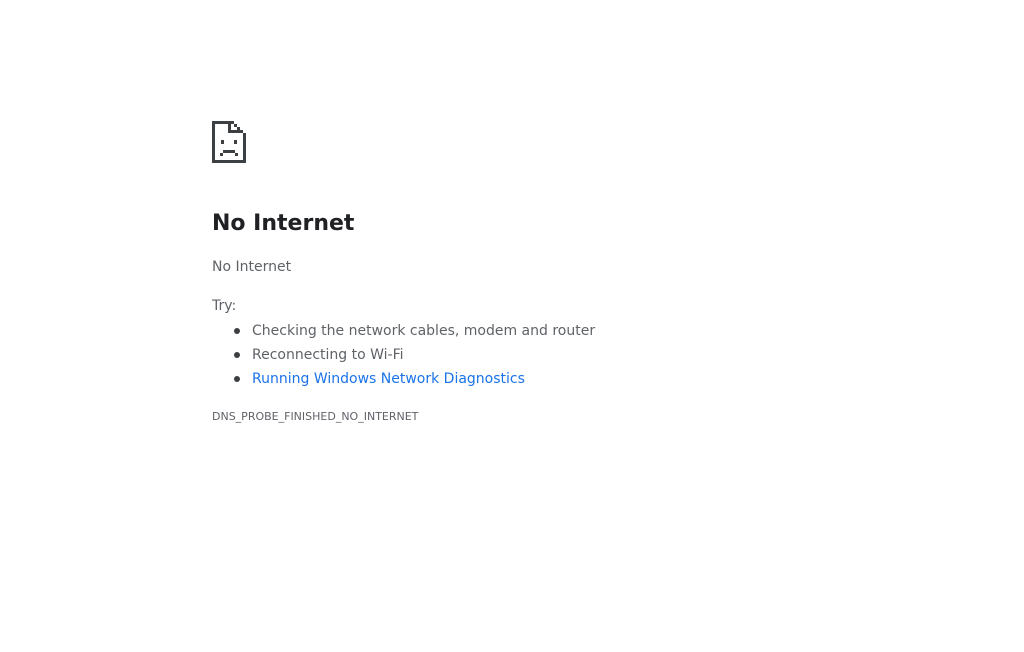 This screenshot has height=652, width=1024. What do you see at coordinates (283, 223) in the screenshot?
I see `page-title: No Internet` at bounding box center [283, 223].